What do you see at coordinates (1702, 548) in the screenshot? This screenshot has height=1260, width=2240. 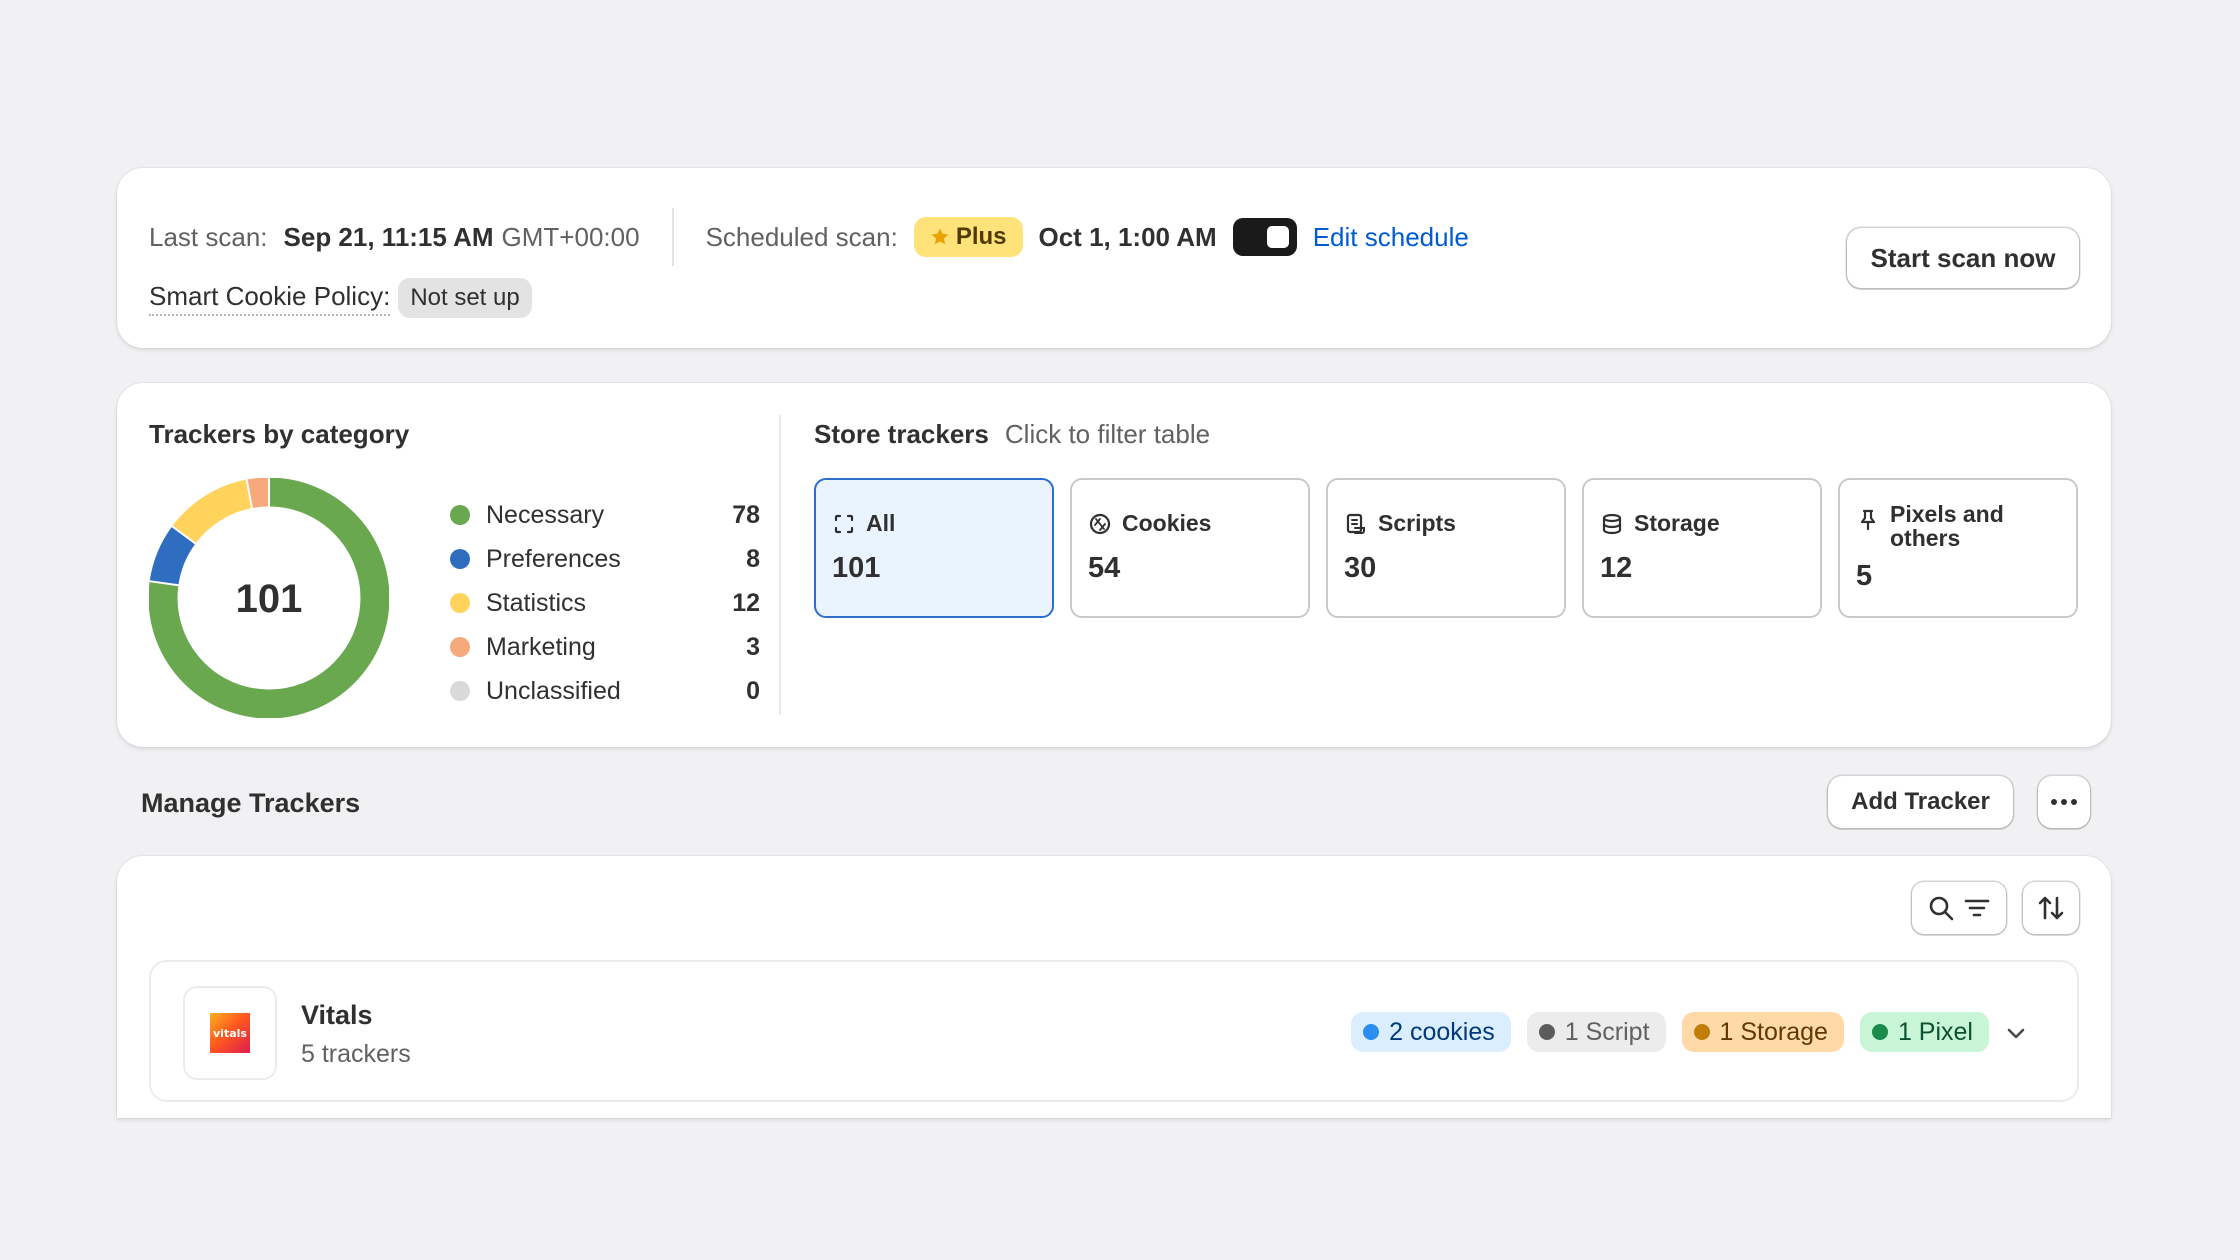 I see `filter-tile-storage: Storage 12` at bounding box center [1702, 548].